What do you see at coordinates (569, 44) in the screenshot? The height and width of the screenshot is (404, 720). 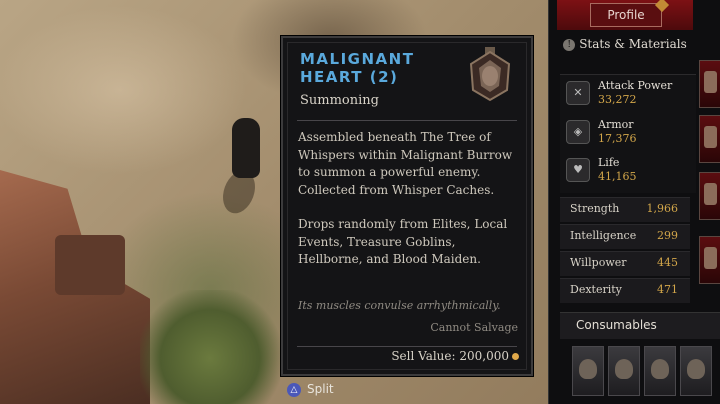 I see `info-icon: !` at bounding box center [569, 44].